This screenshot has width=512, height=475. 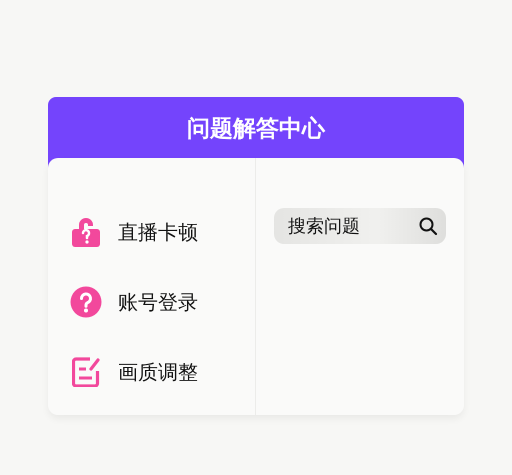 I want to click on header-title: 问题解答中心, so click(x=256, y=129).